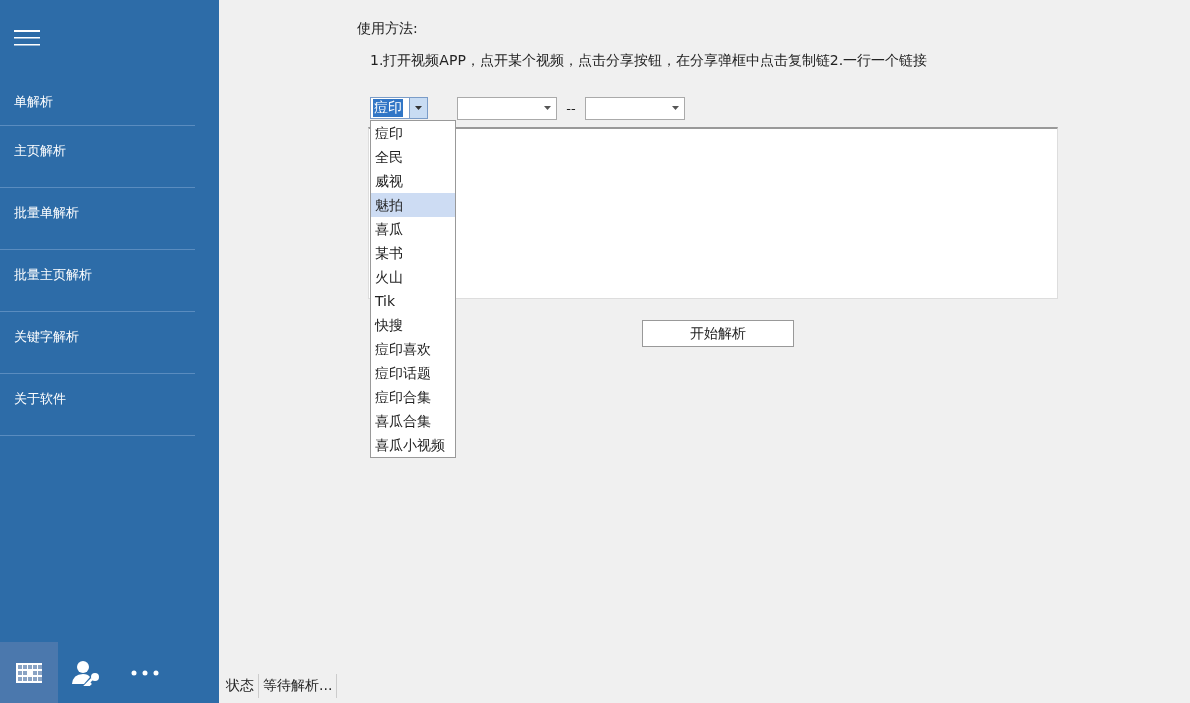  I want to click on dropdown-option: 痘印, so click(413, 133).